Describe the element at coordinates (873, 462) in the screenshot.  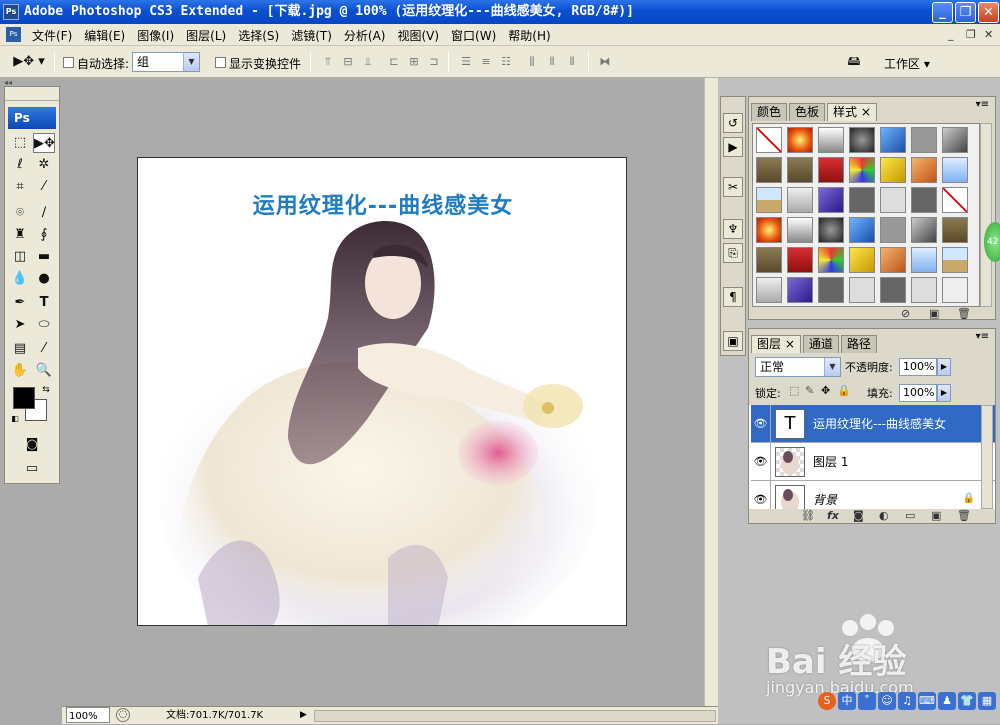
I see `layer-row-layer1: 👁 图层 1` at that location.